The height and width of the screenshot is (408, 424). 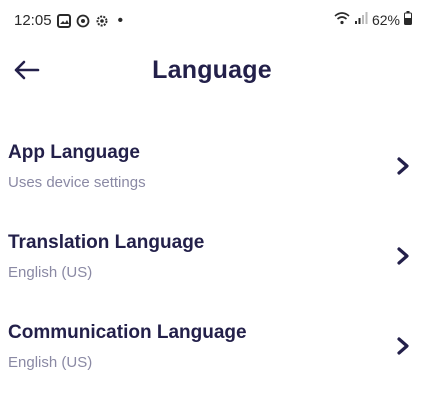 I want to click on setting-title: Communication Language, so click(x=127, y=332).